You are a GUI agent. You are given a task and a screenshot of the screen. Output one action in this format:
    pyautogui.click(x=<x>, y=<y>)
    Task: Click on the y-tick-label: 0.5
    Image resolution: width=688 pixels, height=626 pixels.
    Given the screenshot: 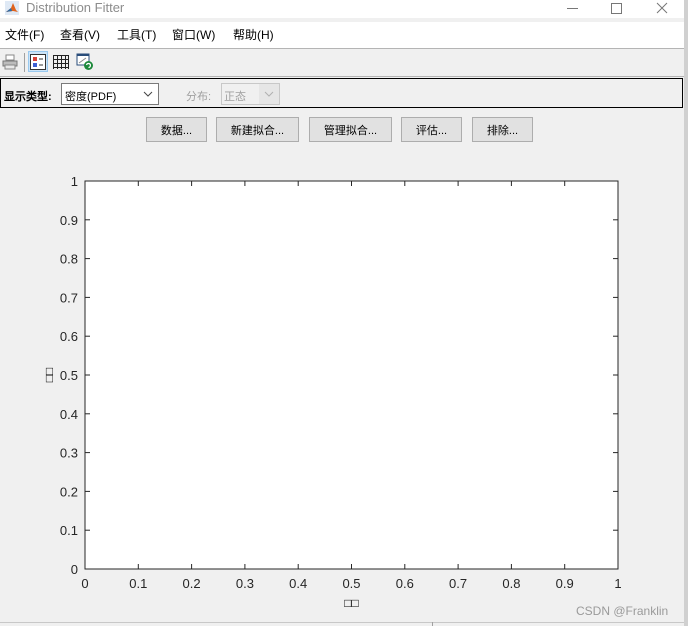 What is the action you would take?
    pyautogui.click(x=69, y=375)
    